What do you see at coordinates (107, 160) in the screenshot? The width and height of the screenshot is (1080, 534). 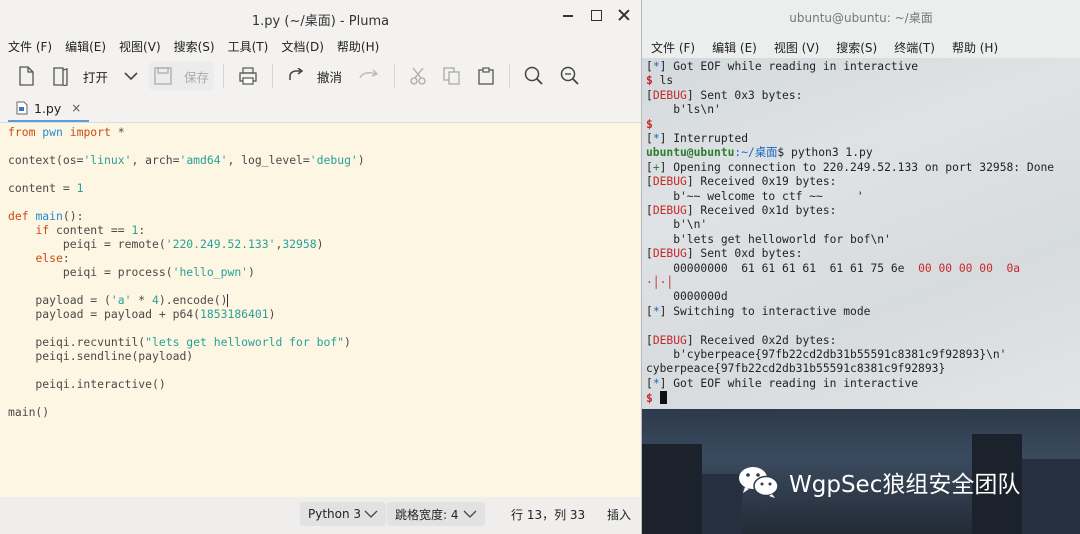 I see `string-literal: 'linux'` at bounding box center [107, 160].